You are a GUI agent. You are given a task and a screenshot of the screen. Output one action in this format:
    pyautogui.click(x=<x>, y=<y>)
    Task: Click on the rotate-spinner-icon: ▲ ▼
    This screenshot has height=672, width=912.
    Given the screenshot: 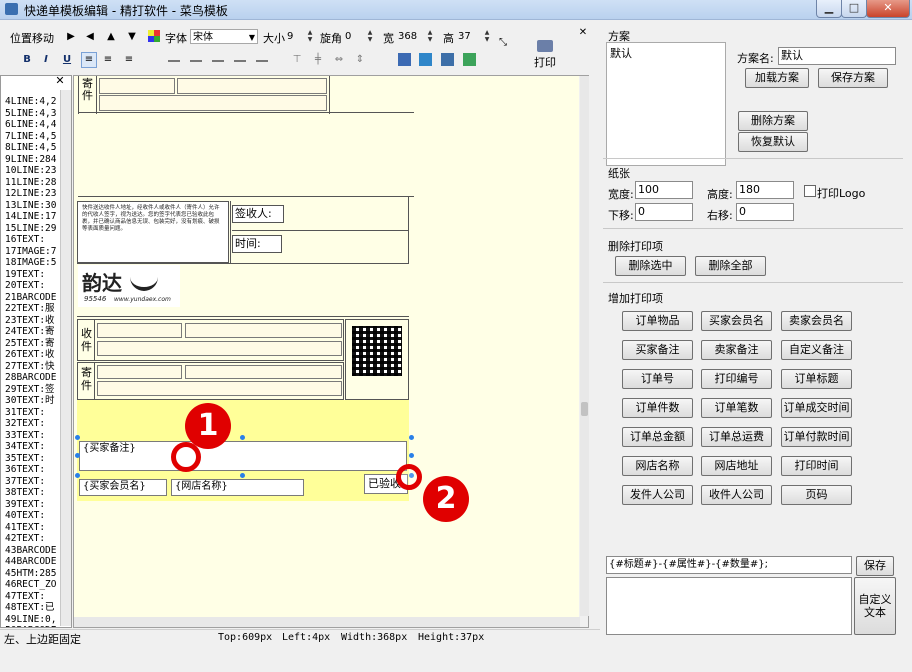 What is the action you would take?
    pyautogui.click(x=370, y=36)
    